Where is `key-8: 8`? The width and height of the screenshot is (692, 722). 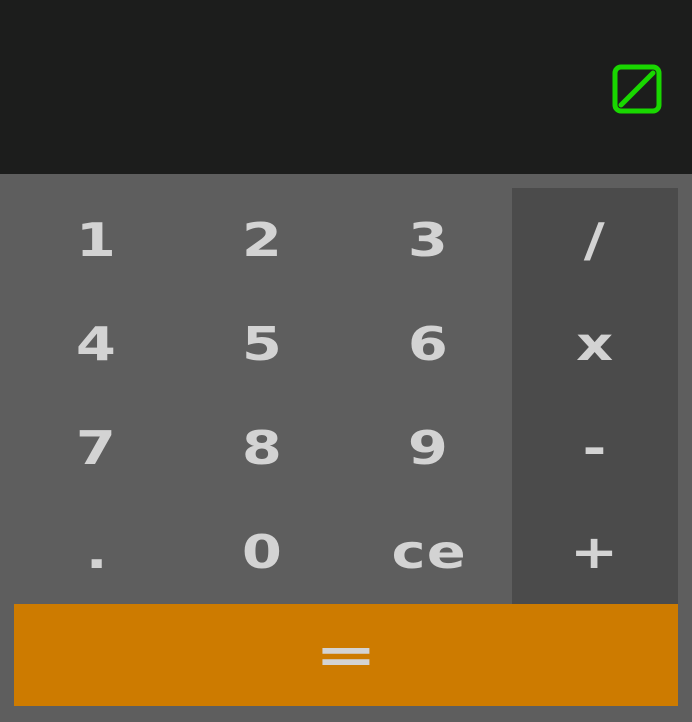 key-8: 8 is located at coordinates (263, 448).